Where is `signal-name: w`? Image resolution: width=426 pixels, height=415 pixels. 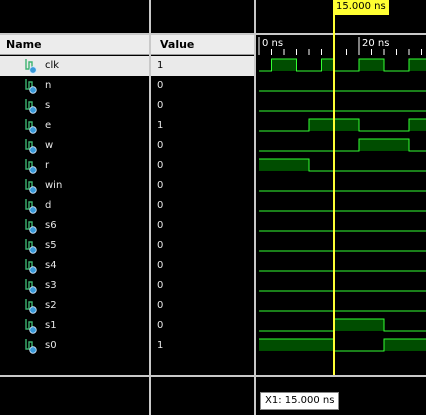 signal-name: w is located at coordinates (49, 145).